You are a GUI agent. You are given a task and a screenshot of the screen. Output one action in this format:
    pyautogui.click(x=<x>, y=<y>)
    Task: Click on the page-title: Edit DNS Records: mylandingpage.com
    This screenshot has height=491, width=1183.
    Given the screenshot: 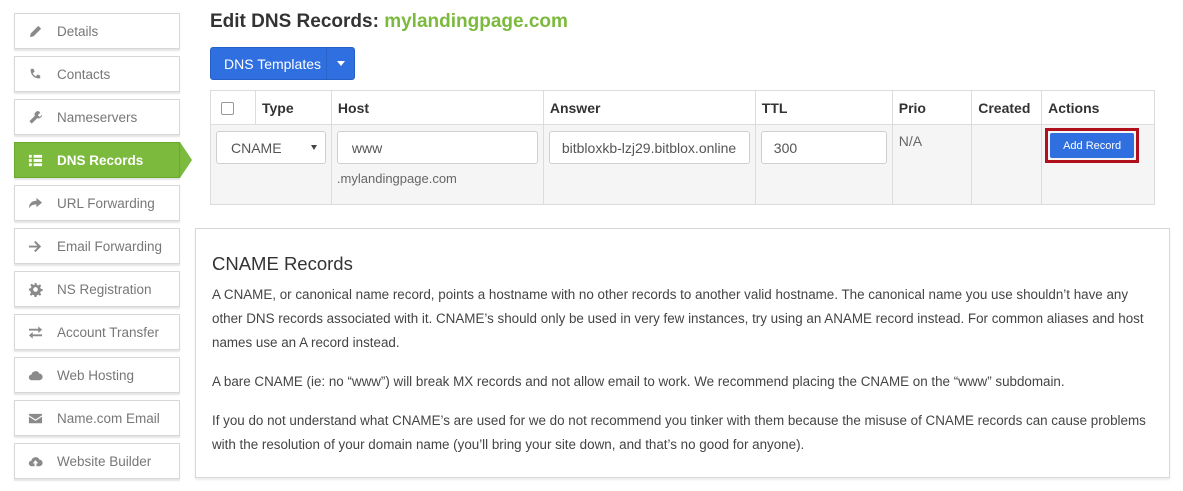 What is the action you would take?
    pyautogui.click(x=389, y=22)
    